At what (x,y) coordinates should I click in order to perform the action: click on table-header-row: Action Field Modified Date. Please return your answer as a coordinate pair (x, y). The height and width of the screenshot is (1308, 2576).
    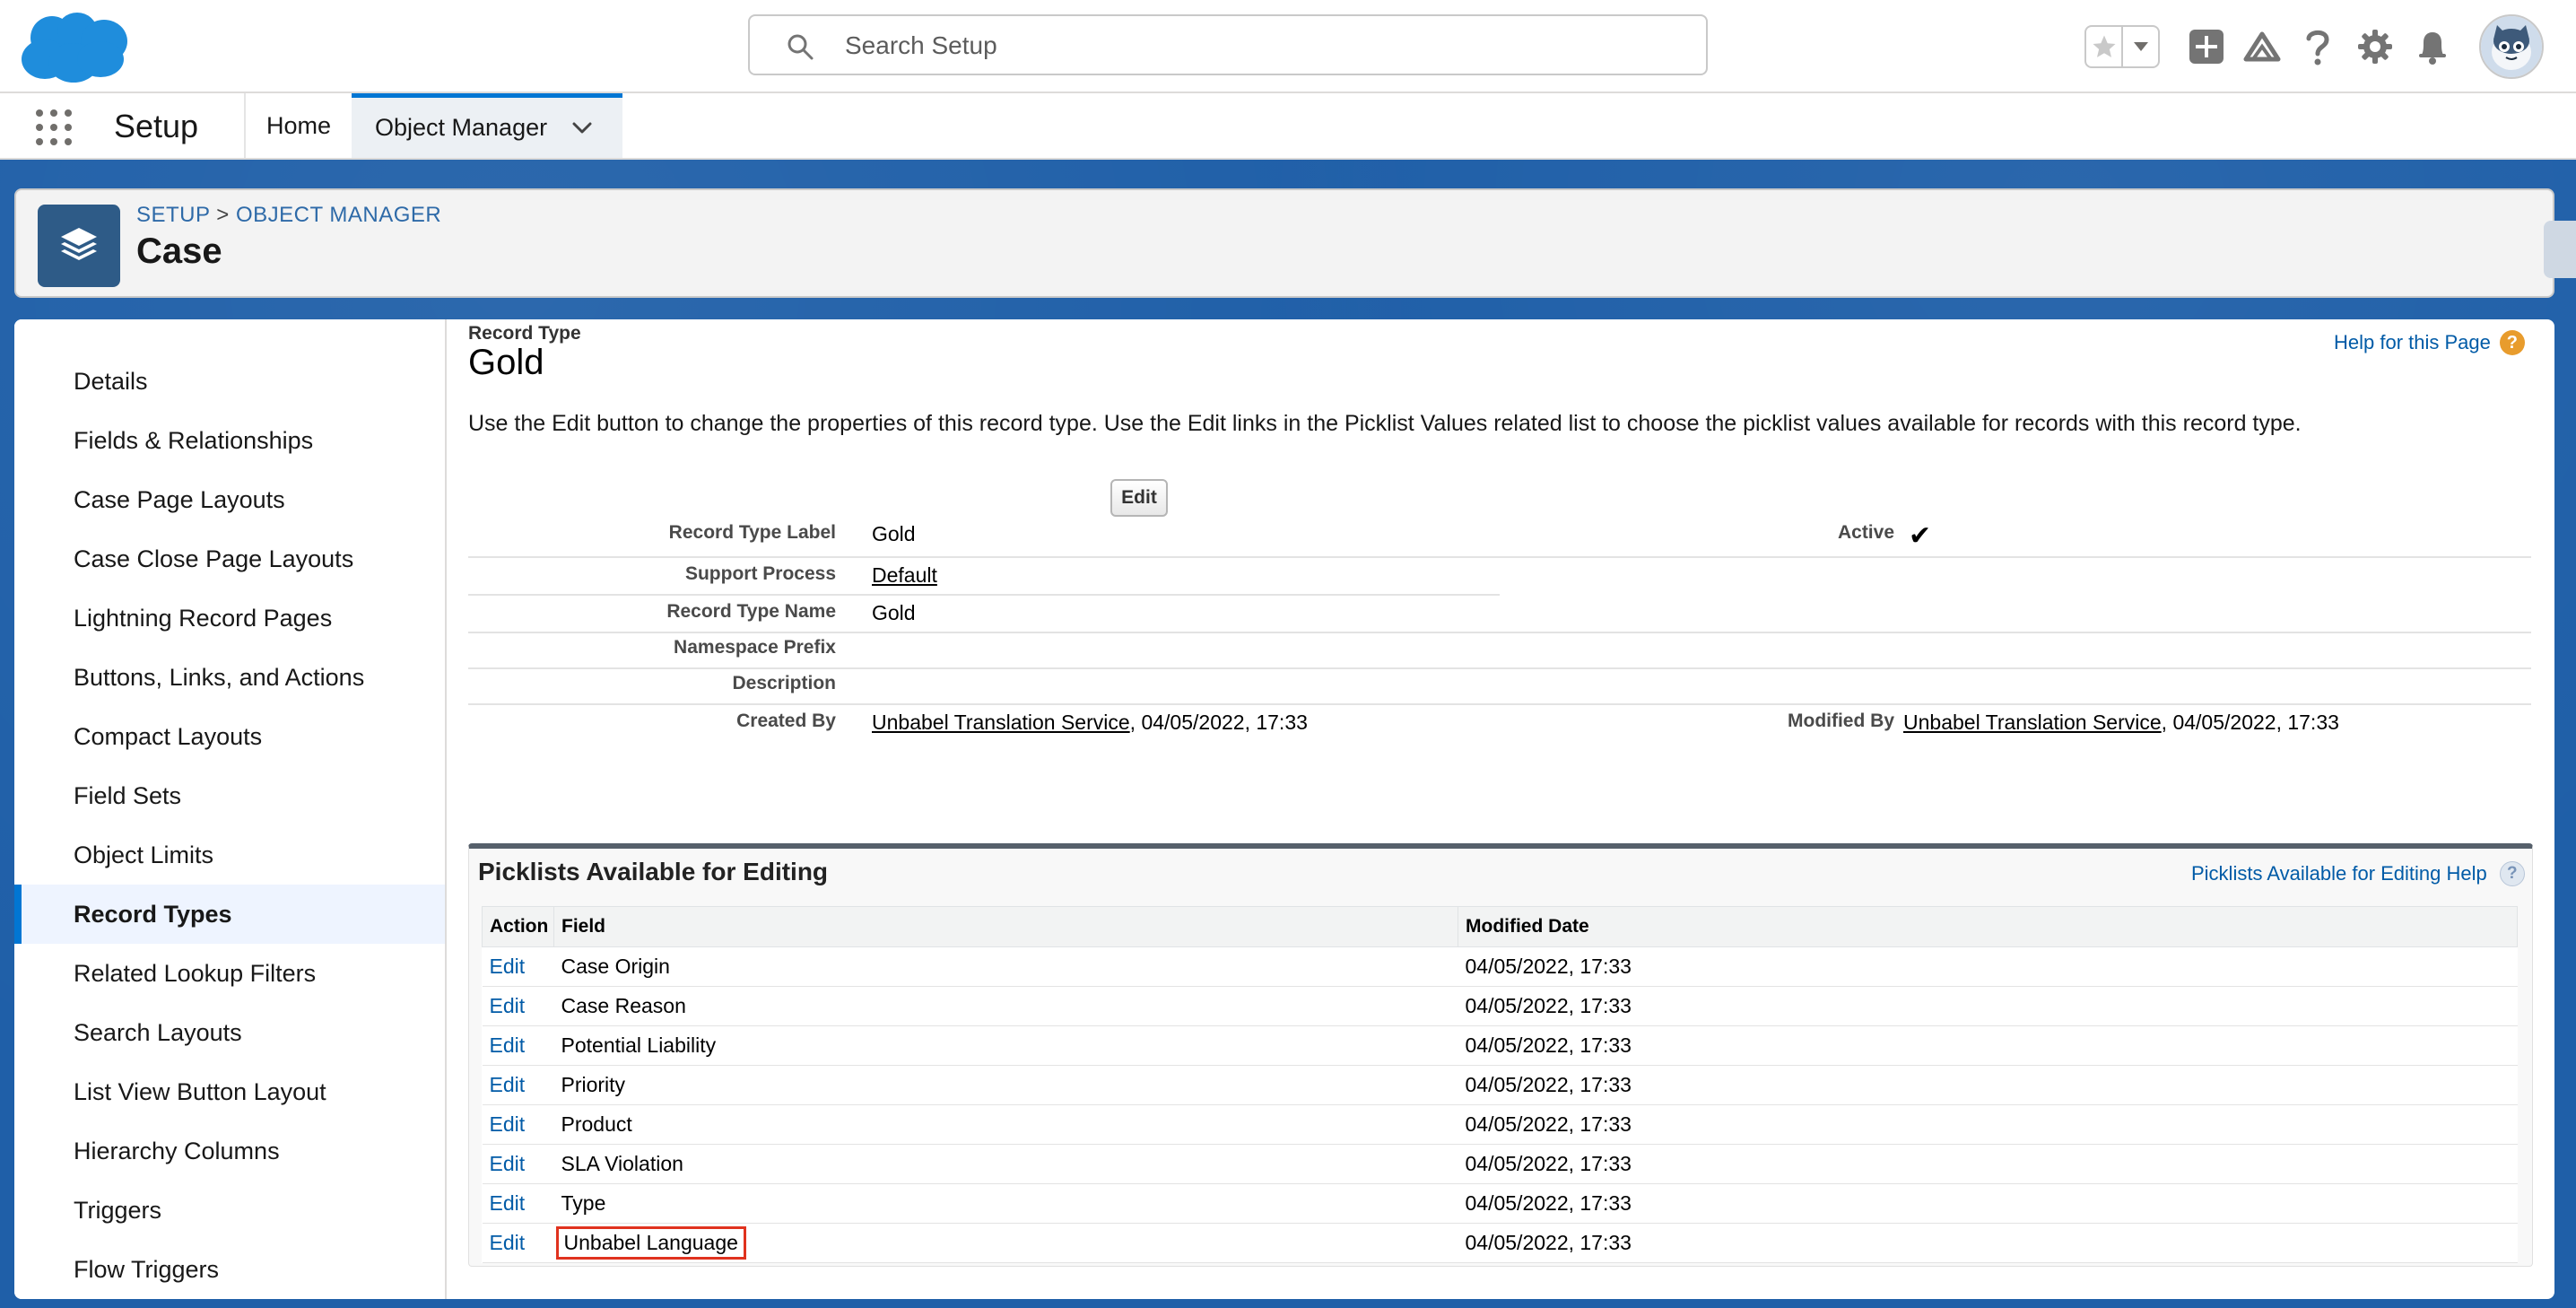
    Looking at the image, I should click on (1500, 926).